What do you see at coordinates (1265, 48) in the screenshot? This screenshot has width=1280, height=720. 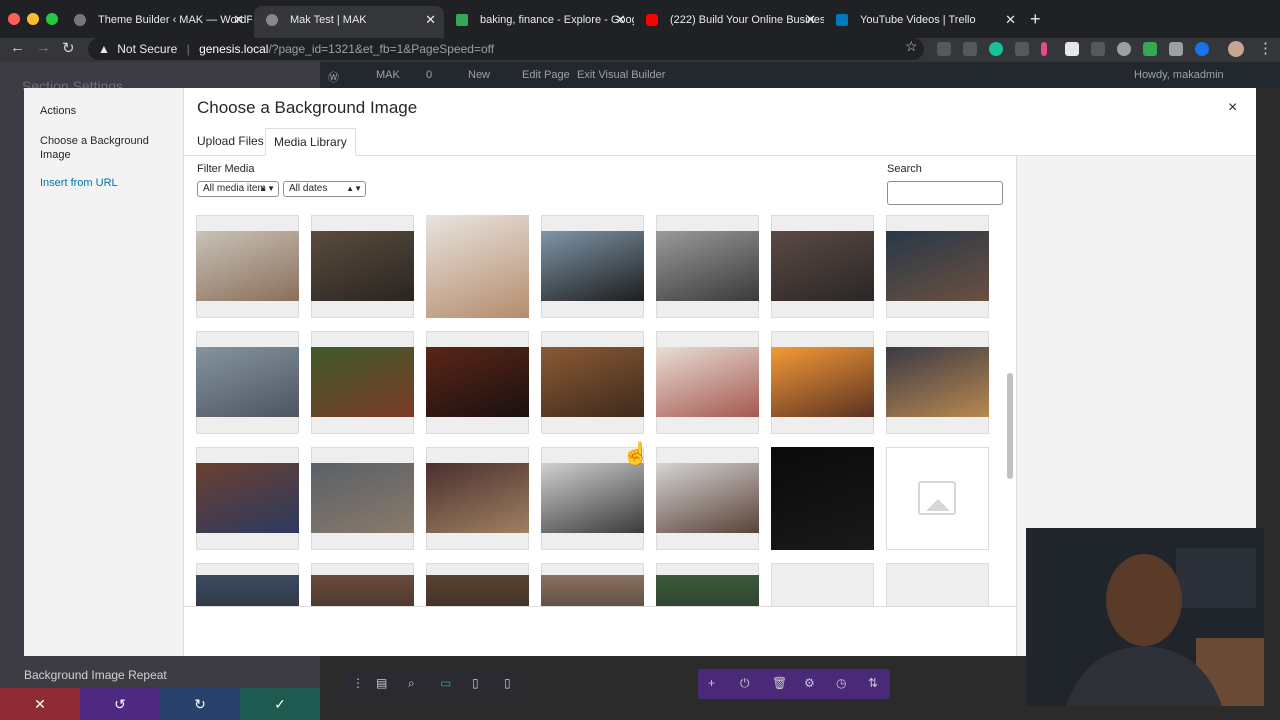 I see `more-menu-icon: ⋮` at bounding box center [1265, 48].